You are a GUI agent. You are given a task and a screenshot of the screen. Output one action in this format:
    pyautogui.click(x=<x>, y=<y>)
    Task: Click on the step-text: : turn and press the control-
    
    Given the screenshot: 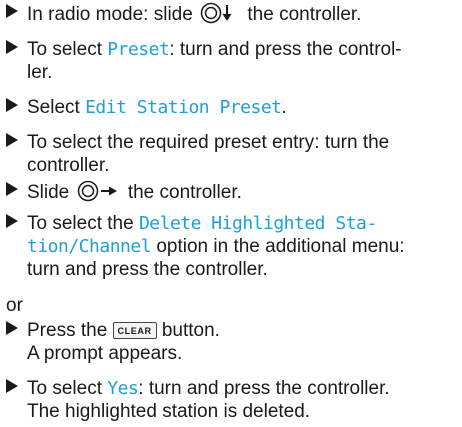 What is the action you would take?
    pyautogui.click(x=285, y=49)
    